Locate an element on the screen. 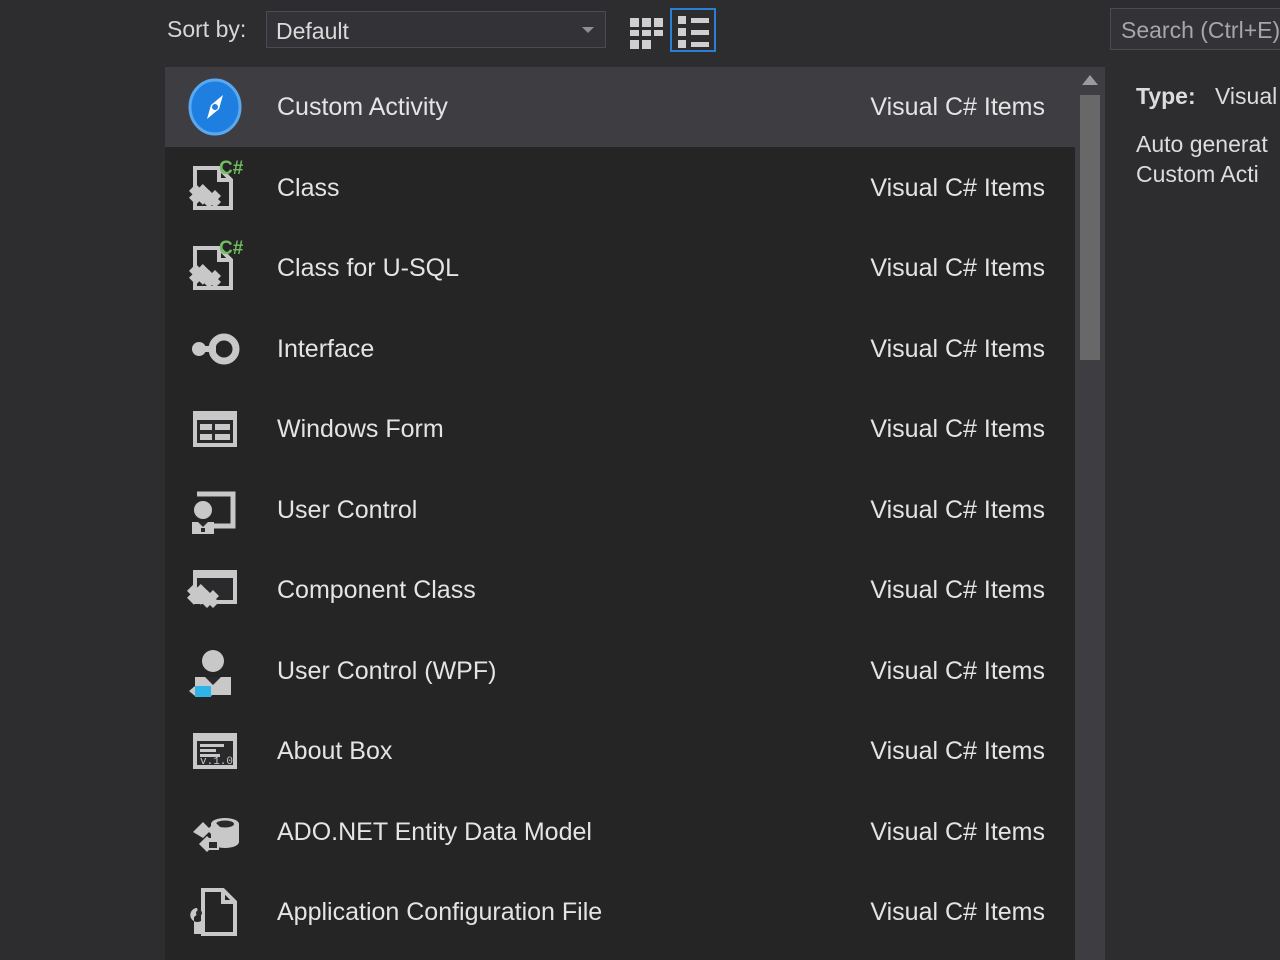 This screenshot has width=1280, height=960. list-item-label: Interface is located at coordinates (326, 348).